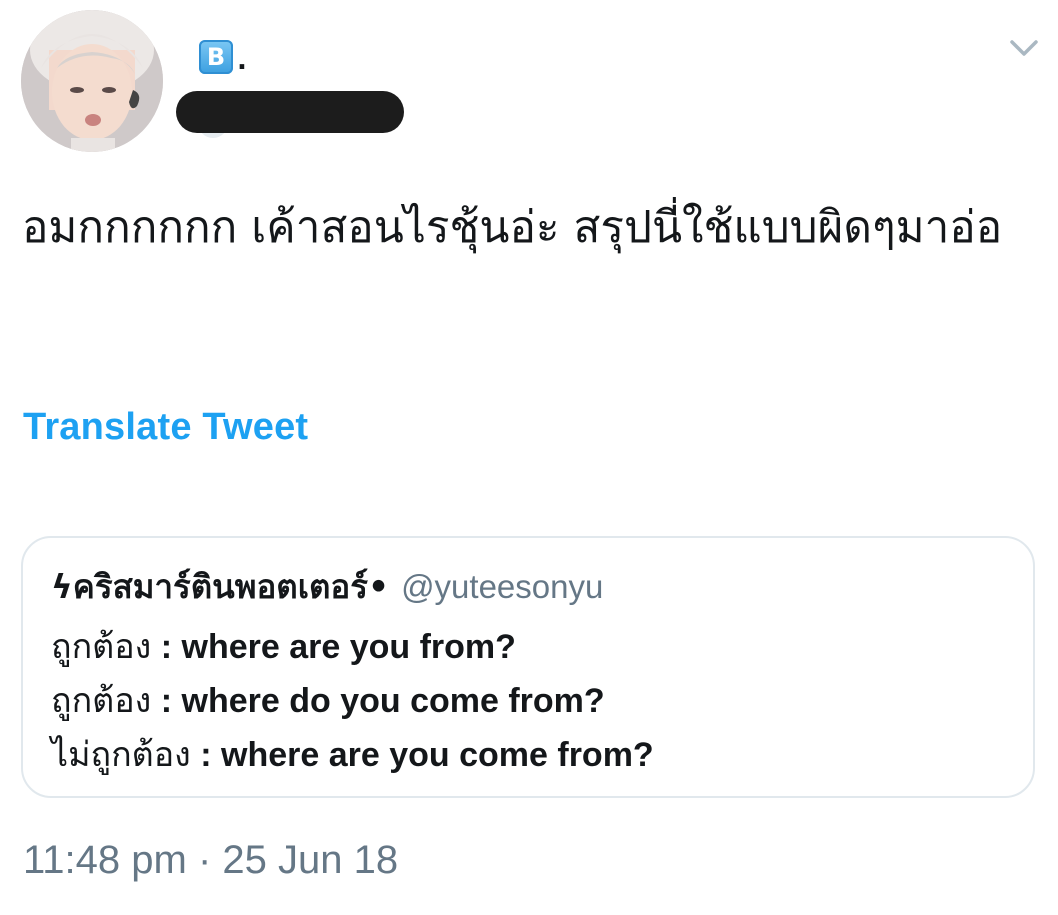 The width and height of the screenshot is (1058, 915). I want to click on tweet-date: 25 Jun 18, so click(310, 860).